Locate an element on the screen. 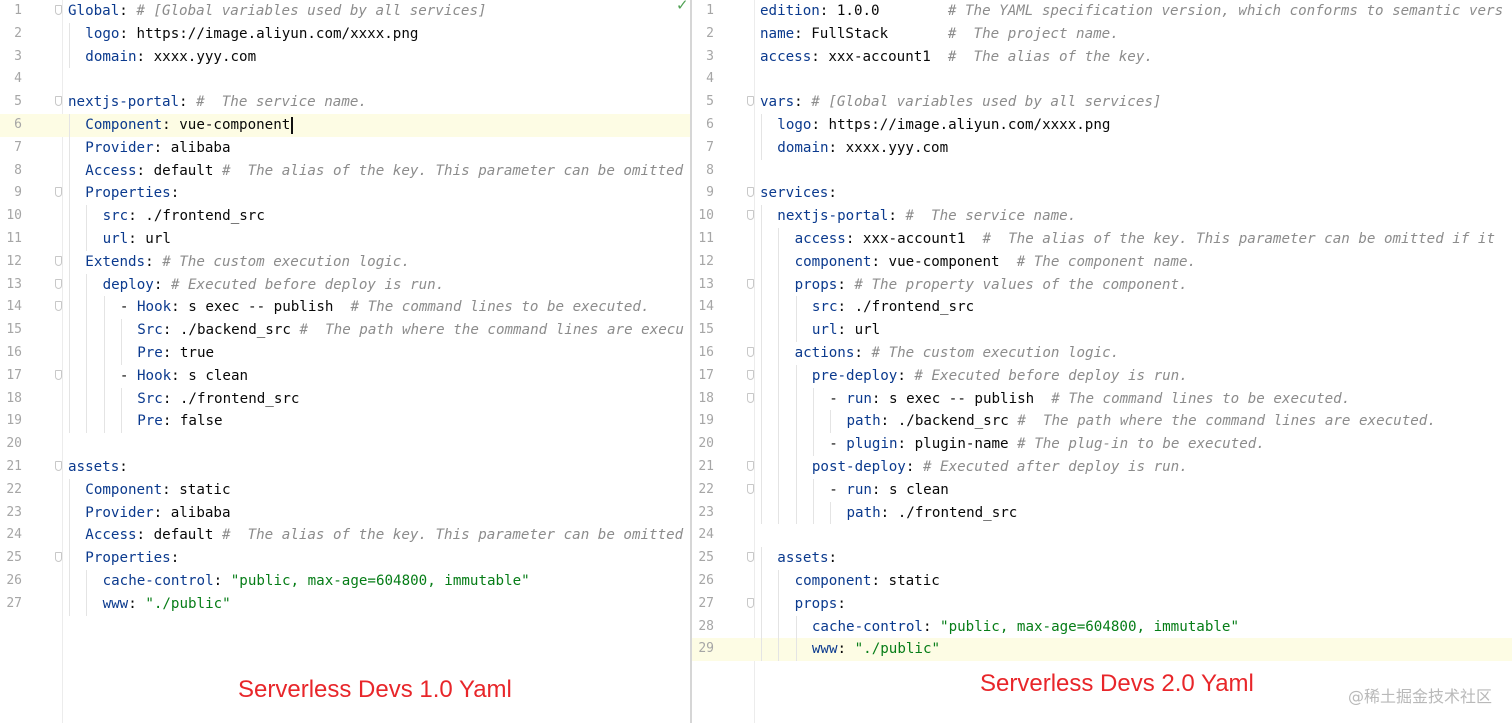 The image size is (1512, 723). code-line: 3 domain: xxxx.yyy.com is located at coordinates (345, 57).